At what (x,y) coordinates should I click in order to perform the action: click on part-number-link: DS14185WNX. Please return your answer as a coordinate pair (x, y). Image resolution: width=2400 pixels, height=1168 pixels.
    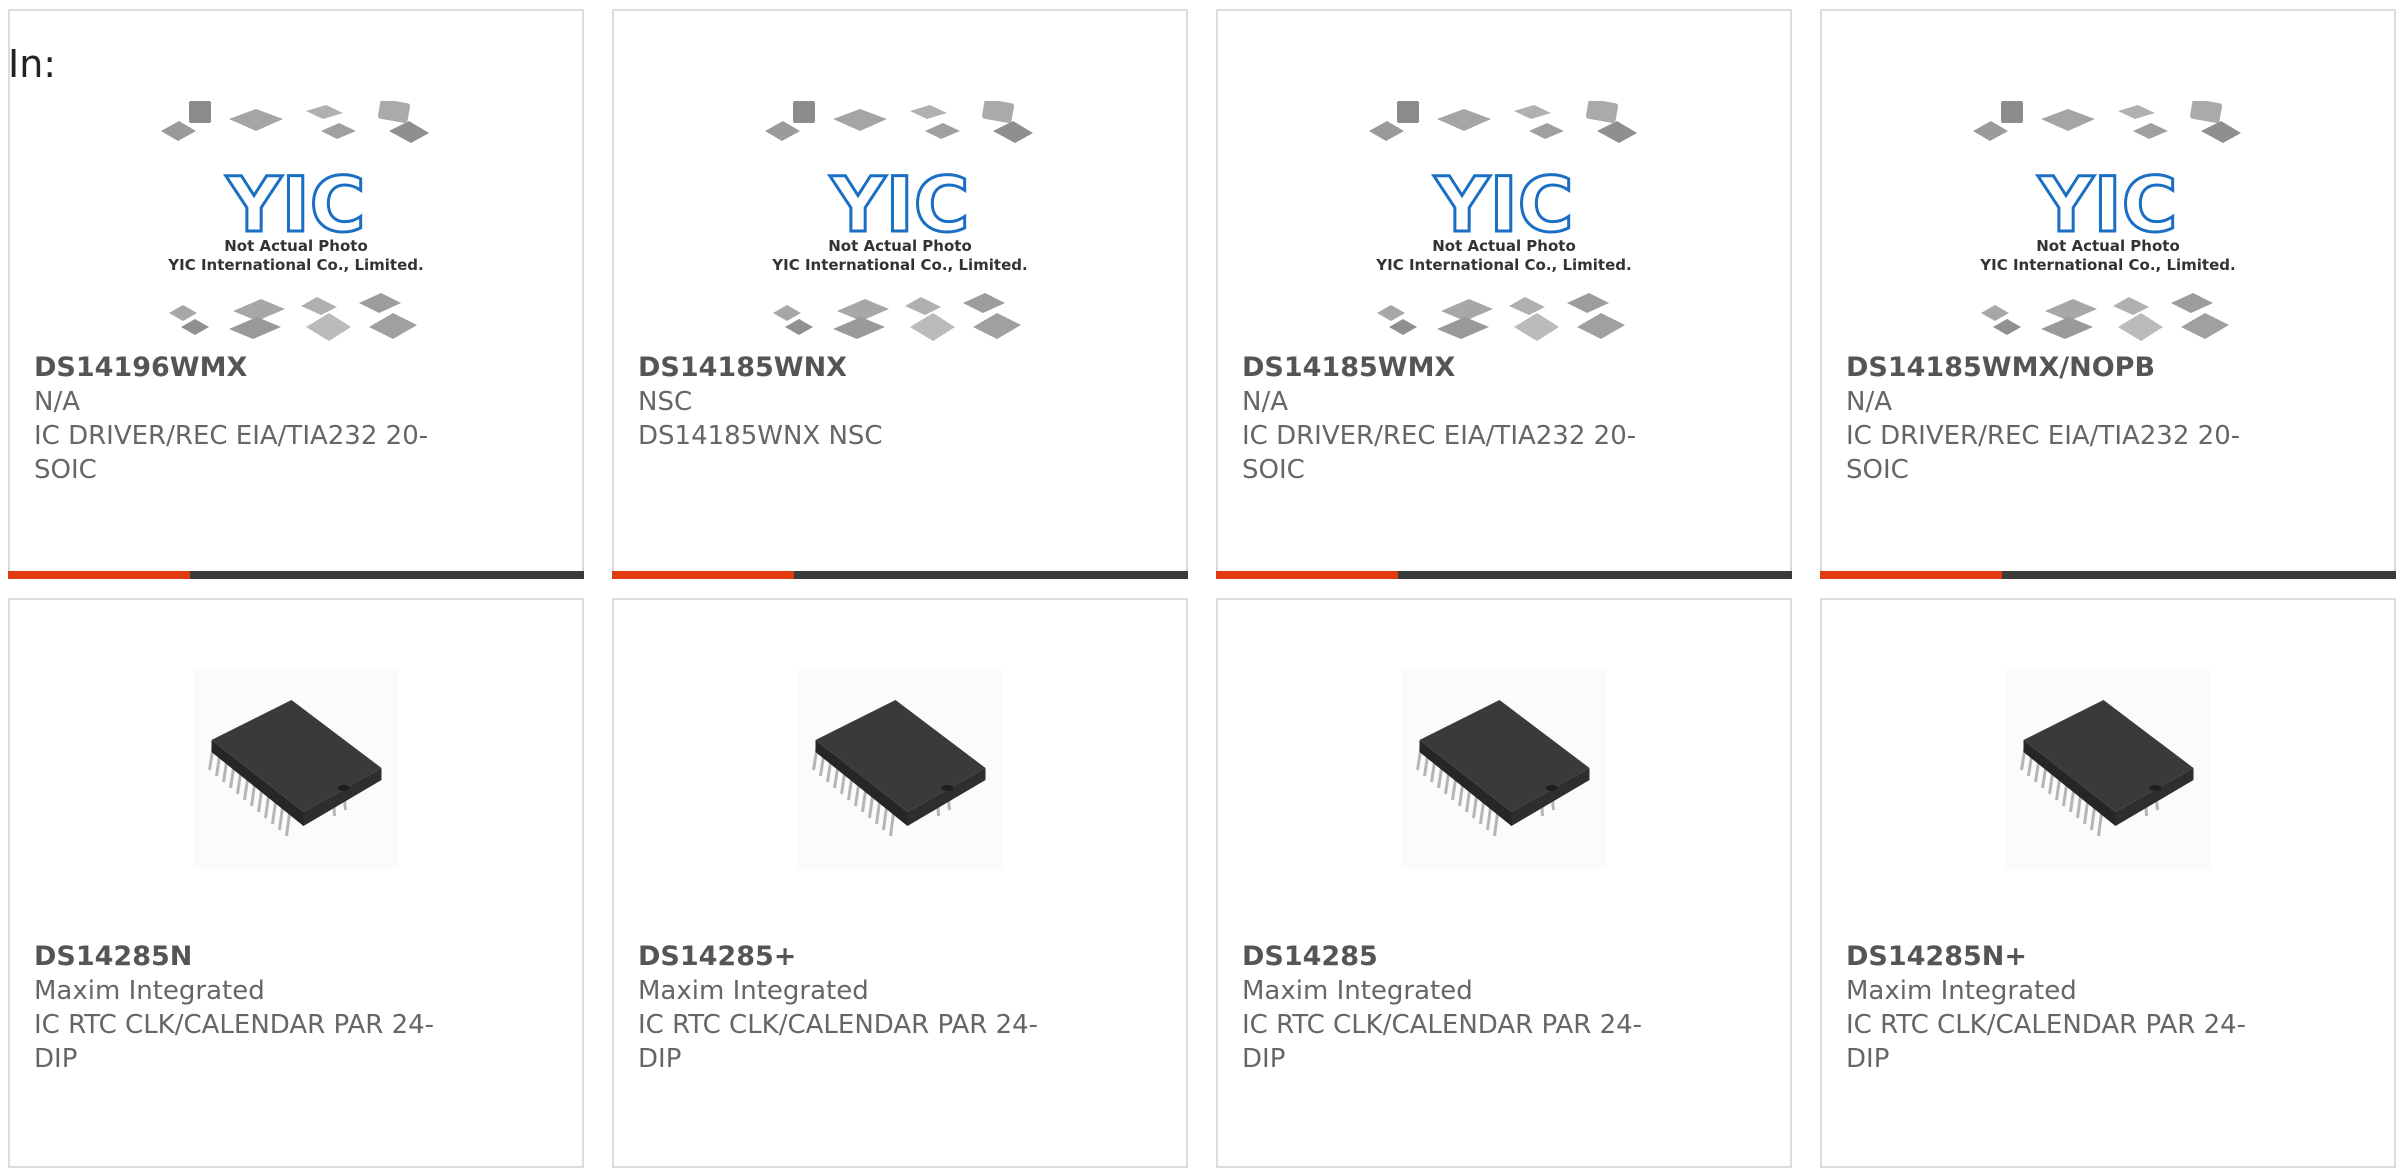
    Looking at the image, I should click on (852, 368).